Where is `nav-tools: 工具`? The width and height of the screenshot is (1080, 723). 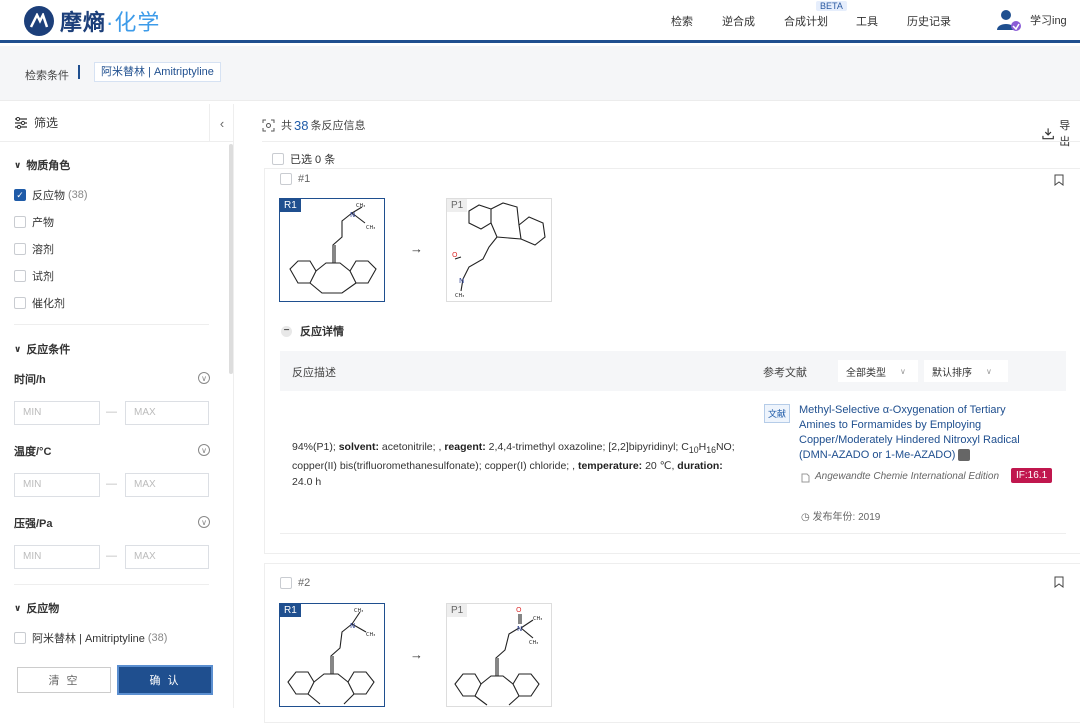
nav-tools: 工具 is located at coordinates (867, 21).